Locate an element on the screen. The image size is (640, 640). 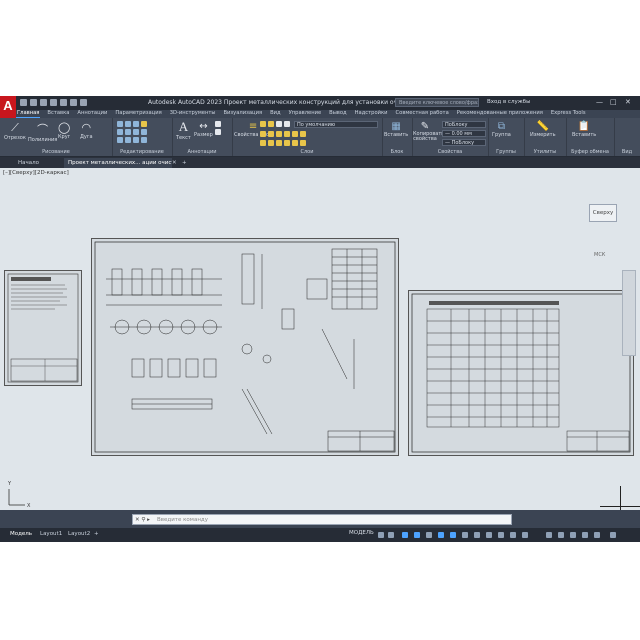
text-button: A Текст is located at coordinates (183, 130).